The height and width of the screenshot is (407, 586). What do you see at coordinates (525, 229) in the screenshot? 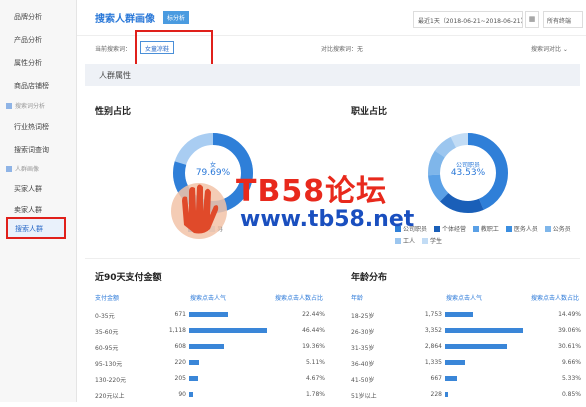
I see `legend-label: 医务人员` at bounding box center [525, 229].